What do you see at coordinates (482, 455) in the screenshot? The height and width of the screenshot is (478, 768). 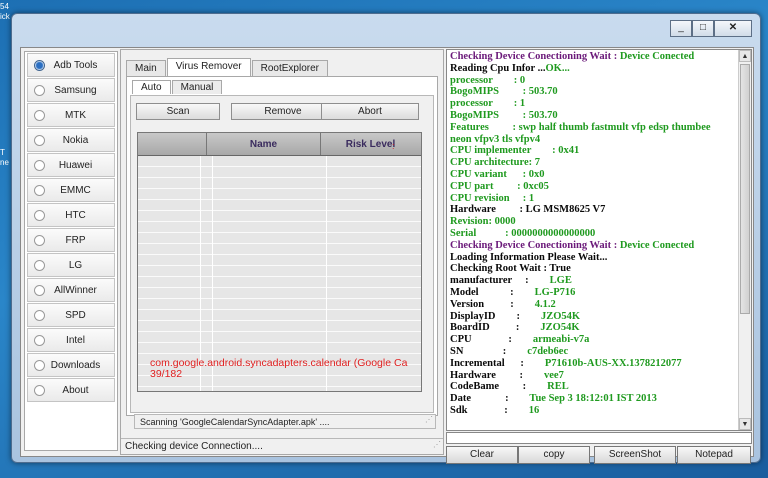 I see `clear-button: Clear` at bounding box center [482, 455].